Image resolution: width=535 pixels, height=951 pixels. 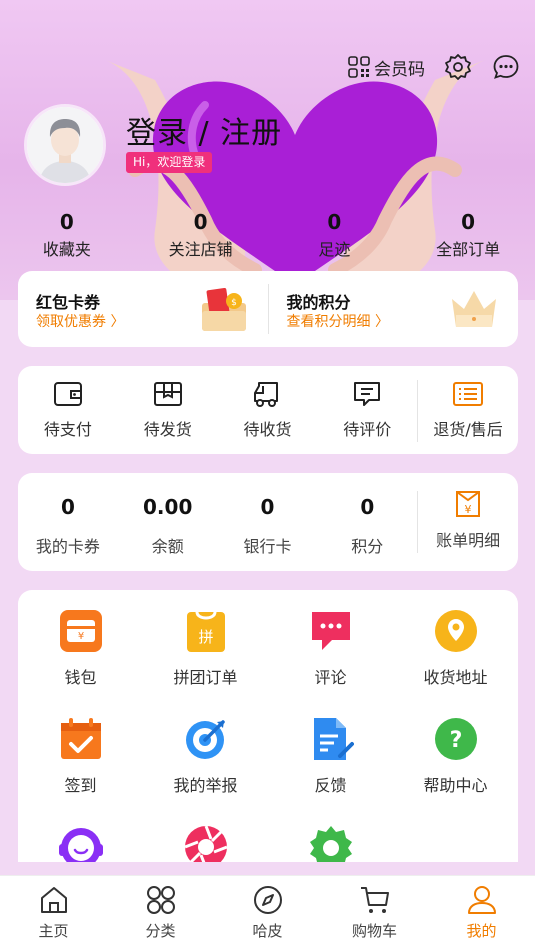 What do you see at coordinates (337, 322) in the screenshot?
I see `points-subtitle: 查看积分明细 〉` at bounding box center [337, 322].